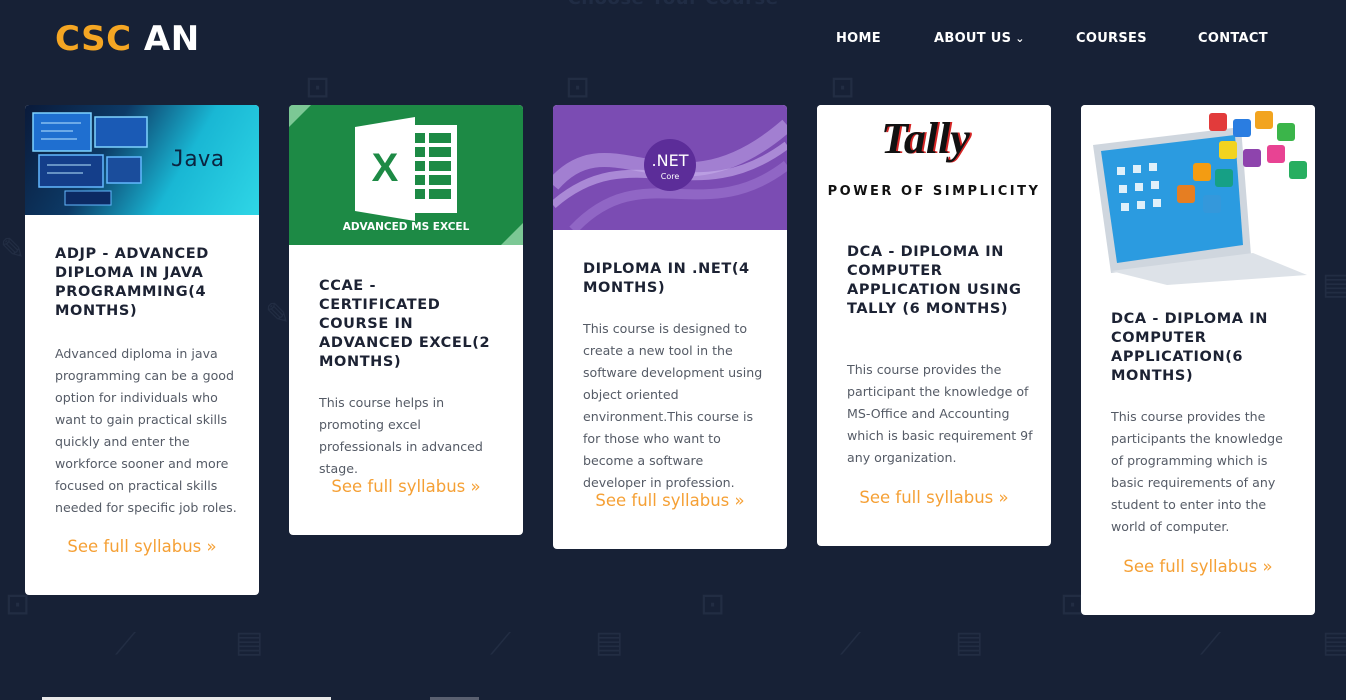  Describe the element at coordinates (406, 175) in the screenshot. I see `excel-banner-image: X ADVANCED MS EXCEL` at that location.